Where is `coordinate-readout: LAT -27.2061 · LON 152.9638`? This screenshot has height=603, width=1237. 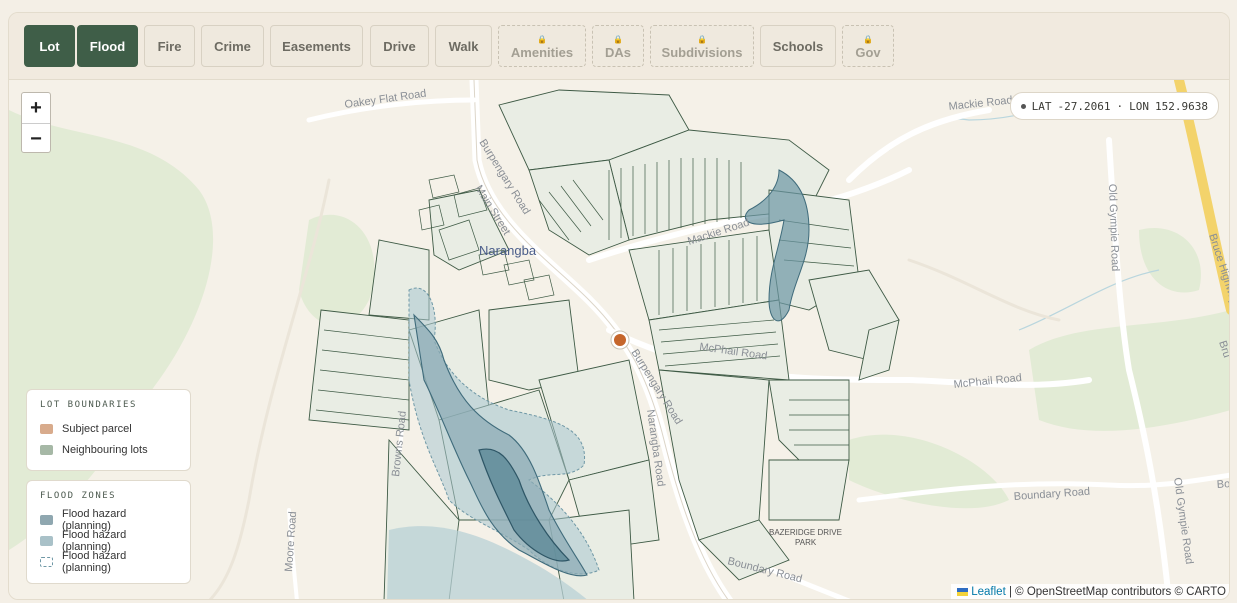 coordinate-readout: LAT -27.2061 · LON 152.9638 is located at coordinates (1114, 106).